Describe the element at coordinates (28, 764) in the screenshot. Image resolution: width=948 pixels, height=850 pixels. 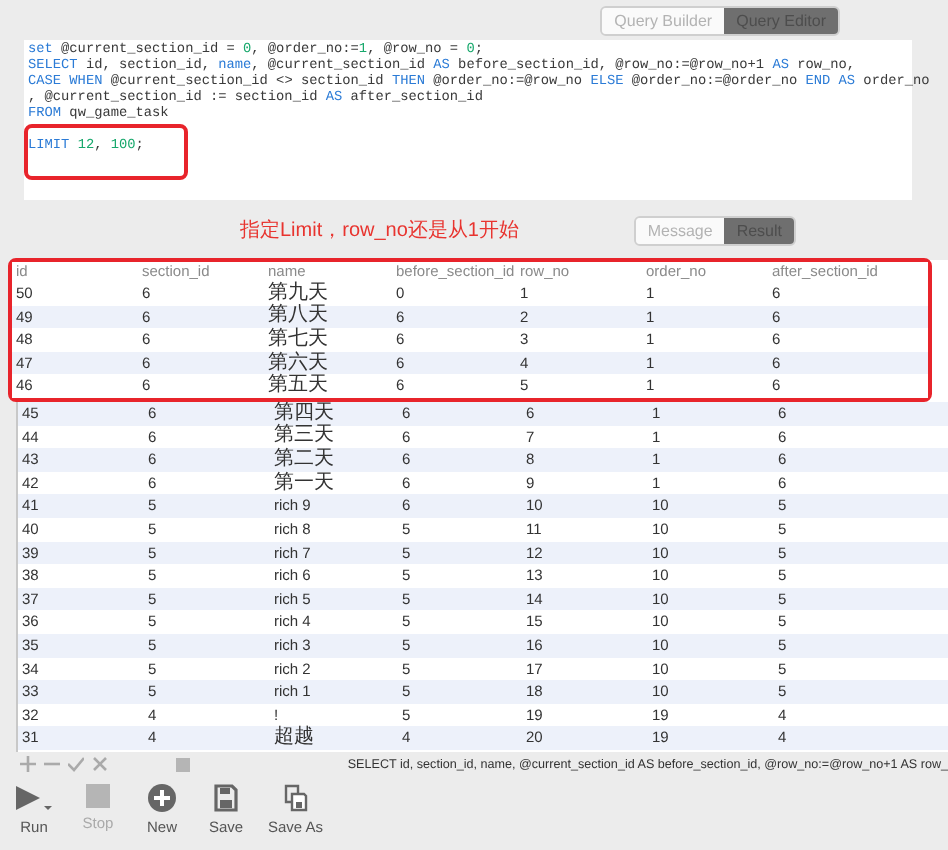
I see `add-icon` at that location.